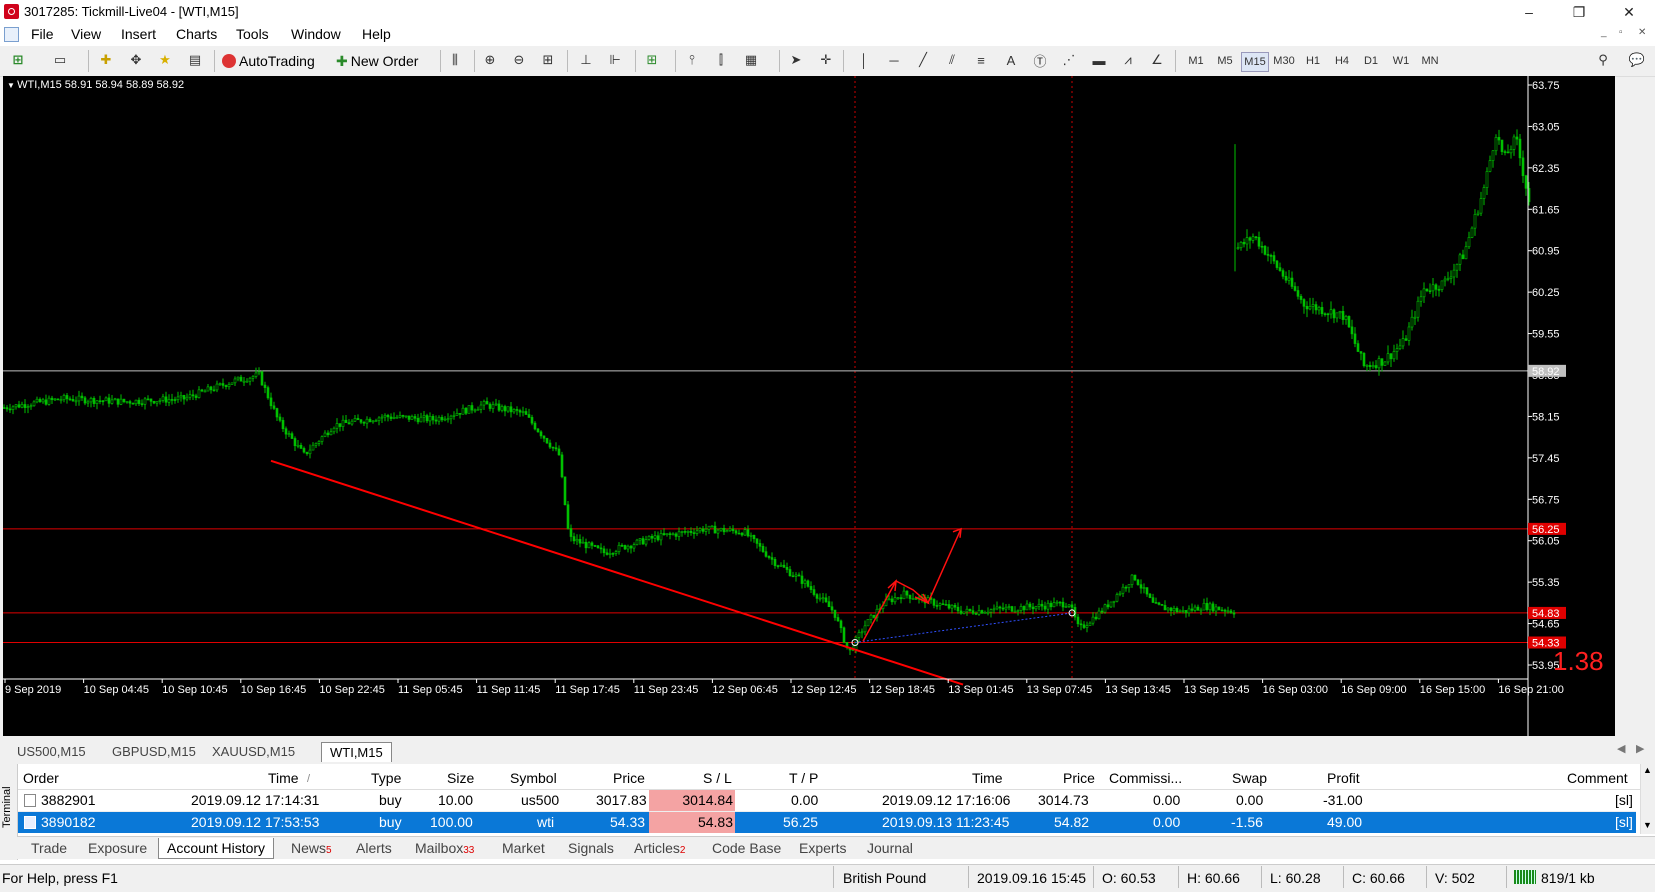  What do you see at coordinates (1401, 61) in the screenshot?
I see `timeframe-w1: W1` at bounding box center [1401, 61].